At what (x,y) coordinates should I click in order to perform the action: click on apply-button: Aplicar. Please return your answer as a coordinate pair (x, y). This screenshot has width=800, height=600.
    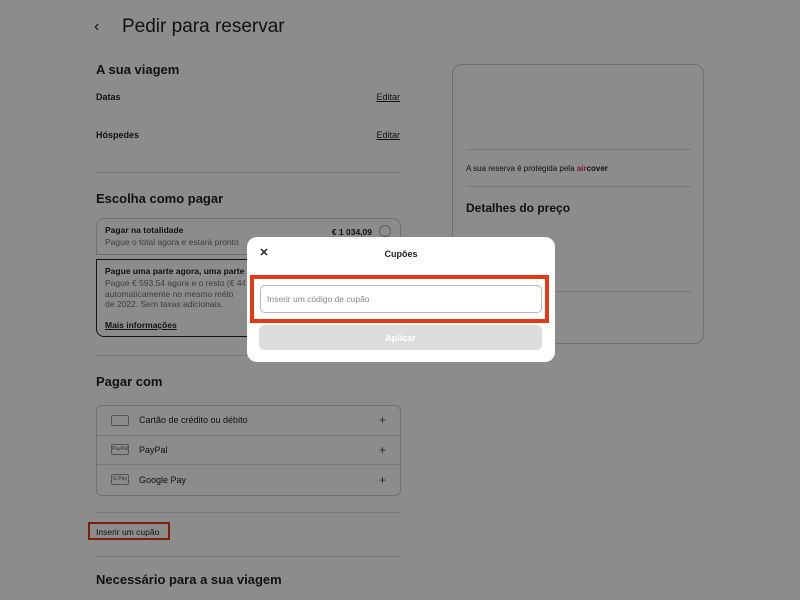
    Looking at the image, I should click on (400, 337).